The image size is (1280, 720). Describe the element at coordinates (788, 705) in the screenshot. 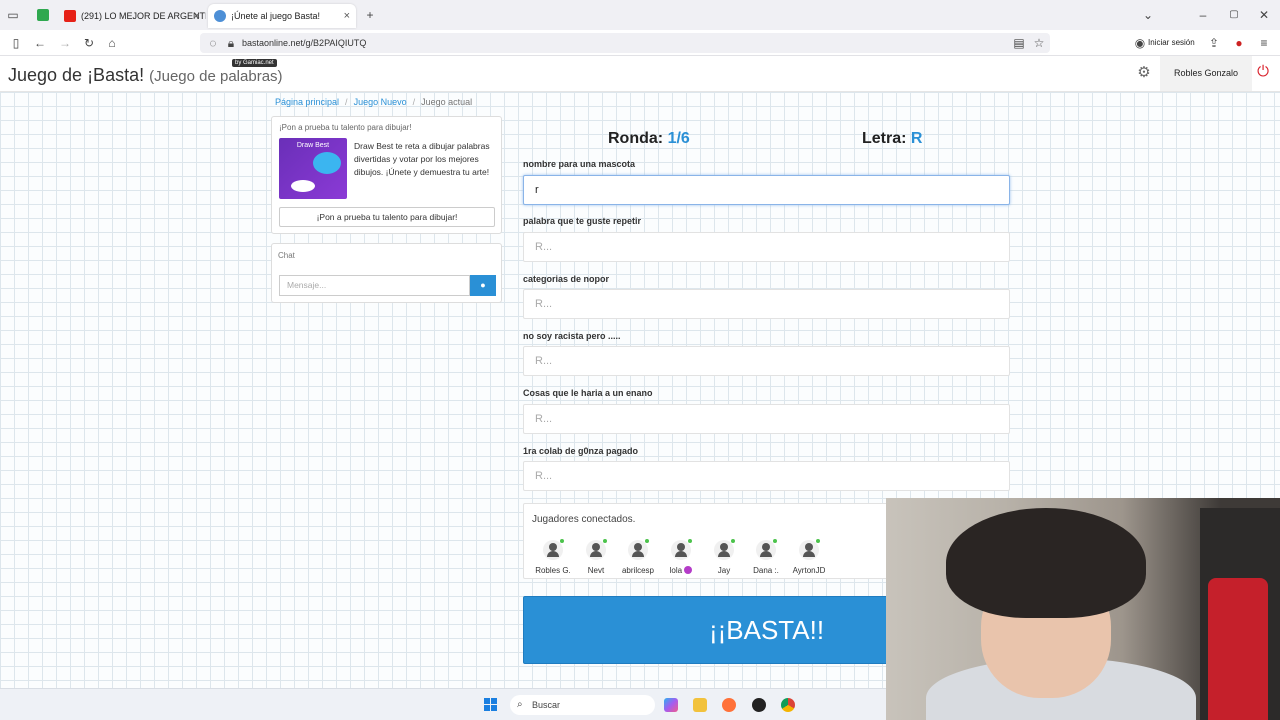

I see `chrome-icon` at that location.